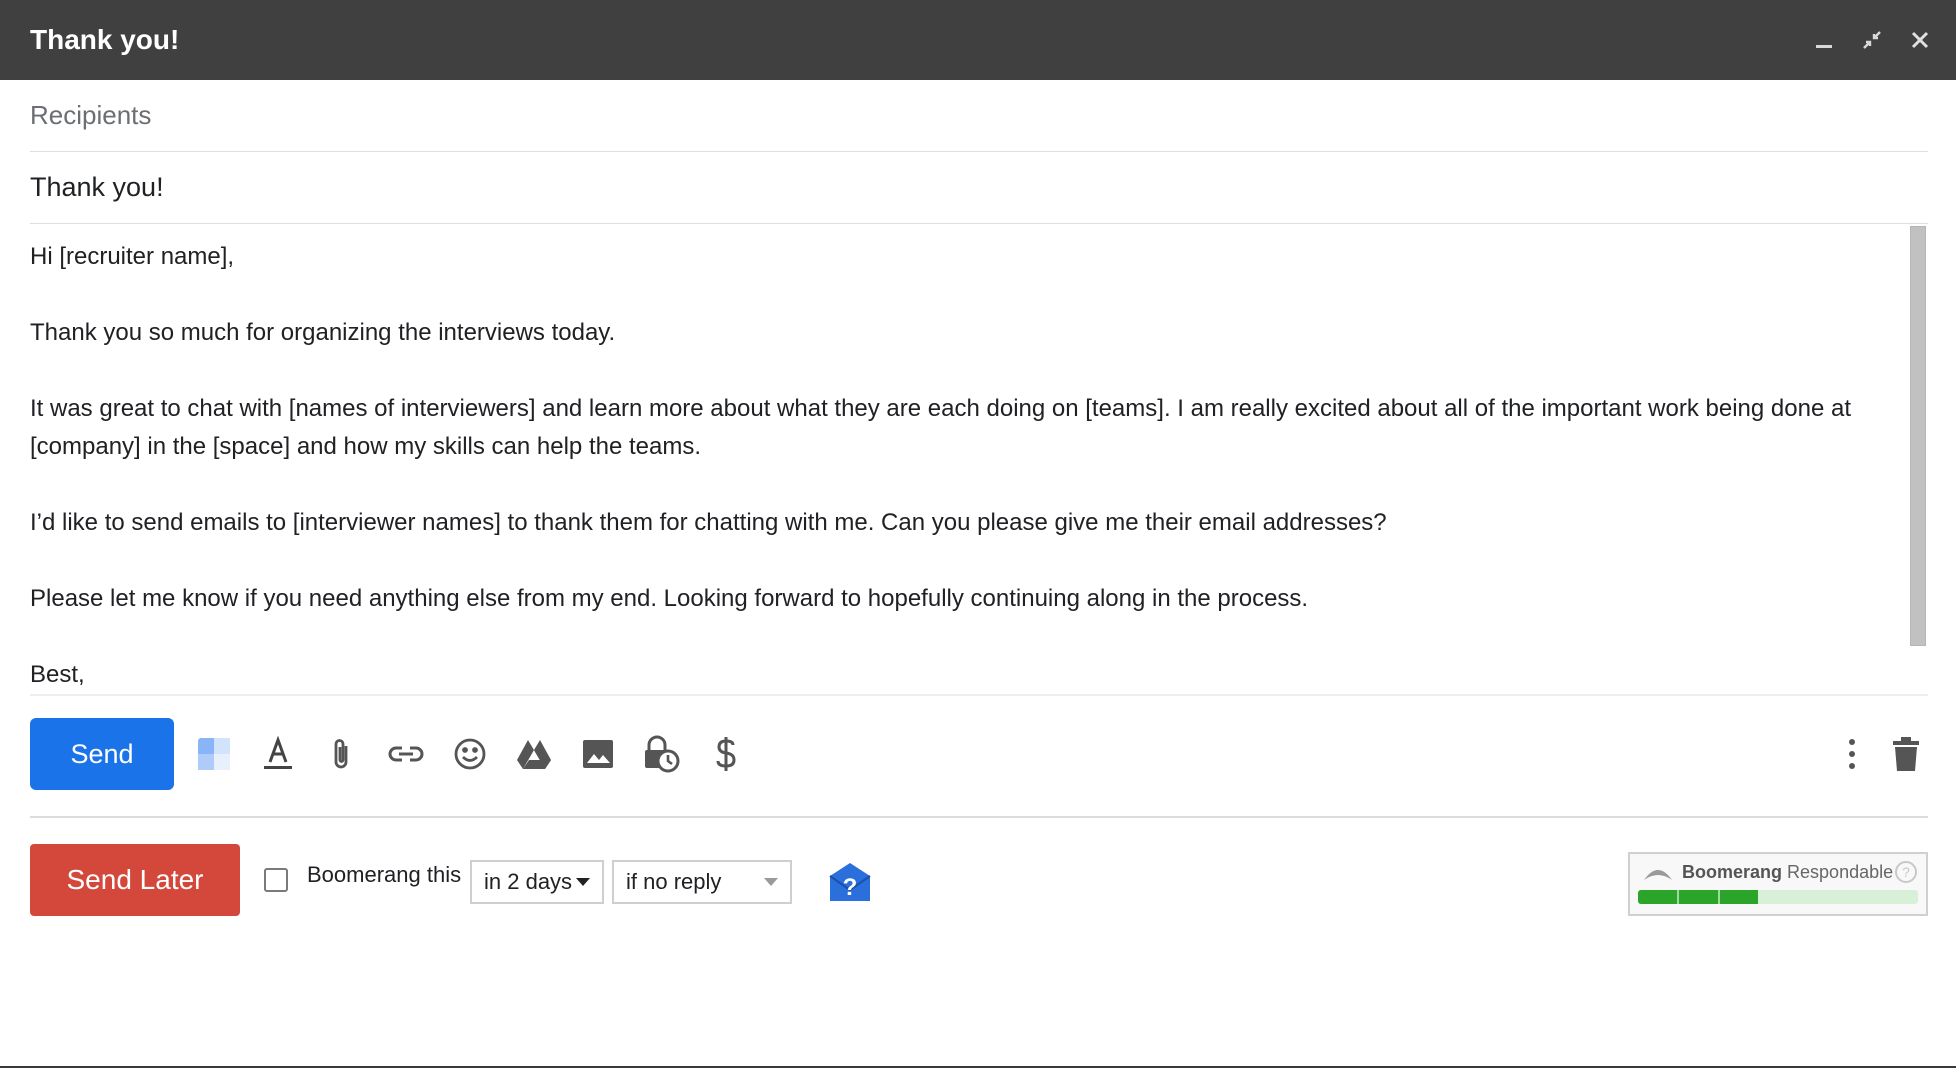 The image size is (1956, 1068). What do you see at coordinates (1918, 436) in the screenshot?
I see `body-scrollbar` at bounding box center [1918, 436].